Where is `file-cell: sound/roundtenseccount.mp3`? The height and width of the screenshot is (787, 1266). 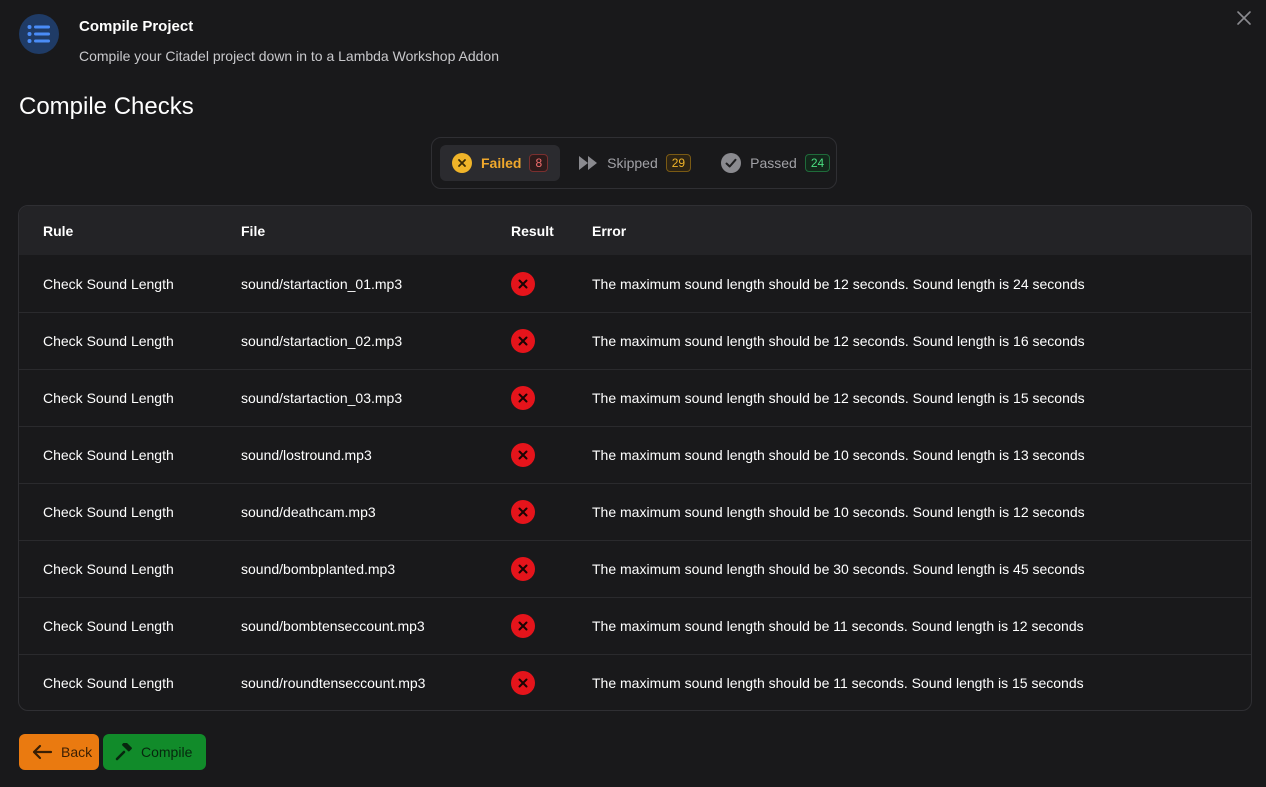 file-cell: sound/roundtenseccount.mp3 is located at coordinates (333, 683).